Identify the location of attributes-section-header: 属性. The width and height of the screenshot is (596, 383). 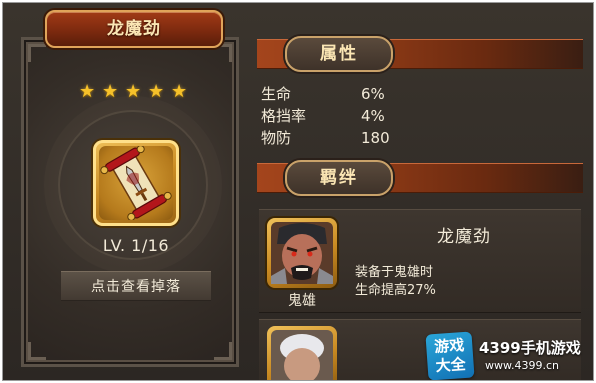
(339, 54).